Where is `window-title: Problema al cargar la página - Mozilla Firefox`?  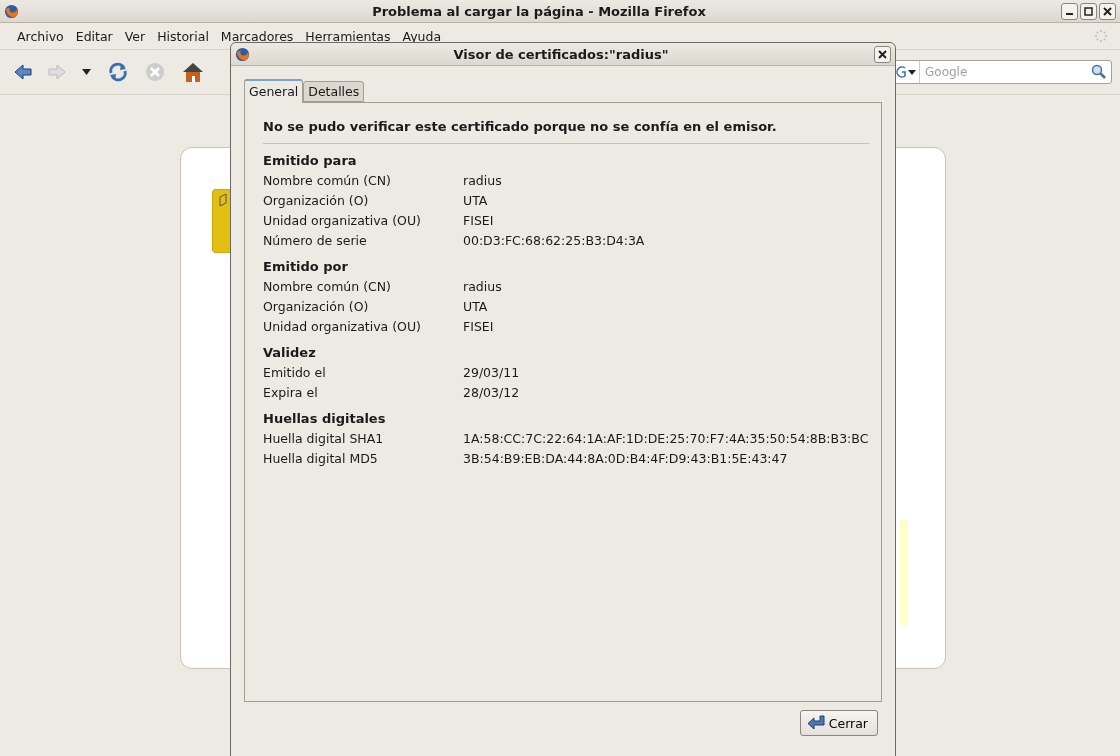 window-title: Problema al cargar la página - Mozilla Firefox is located at coordinates (539, 11).